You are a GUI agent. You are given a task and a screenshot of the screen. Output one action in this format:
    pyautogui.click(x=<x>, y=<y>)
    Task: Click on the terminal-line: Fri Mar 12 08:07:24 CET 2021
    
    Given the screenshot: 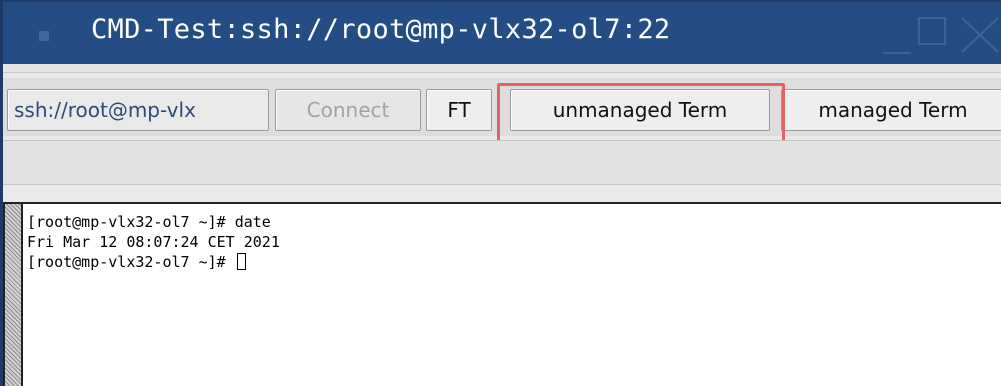 What is the action you would take?
    pyautogui.click(x=153, y=242)
    